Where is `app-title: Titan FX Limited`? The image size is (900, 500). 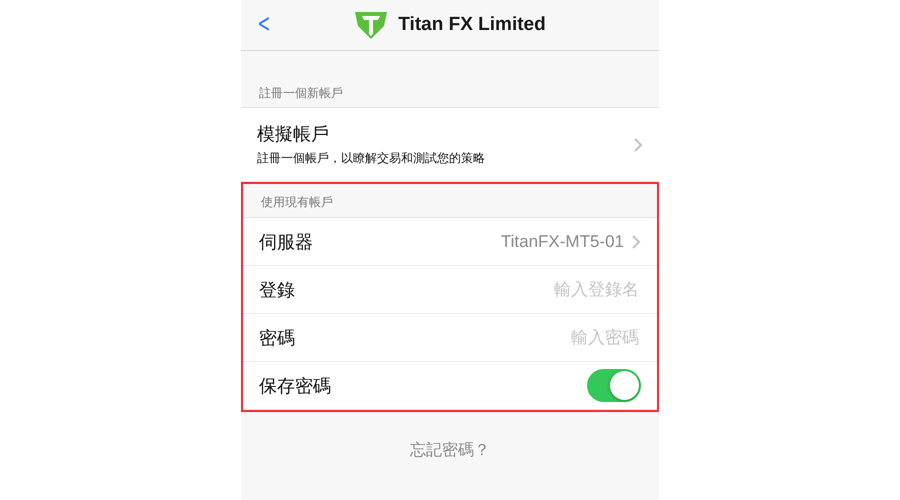
app-title: Titan FX Limited is located at coordinates (472, 25).